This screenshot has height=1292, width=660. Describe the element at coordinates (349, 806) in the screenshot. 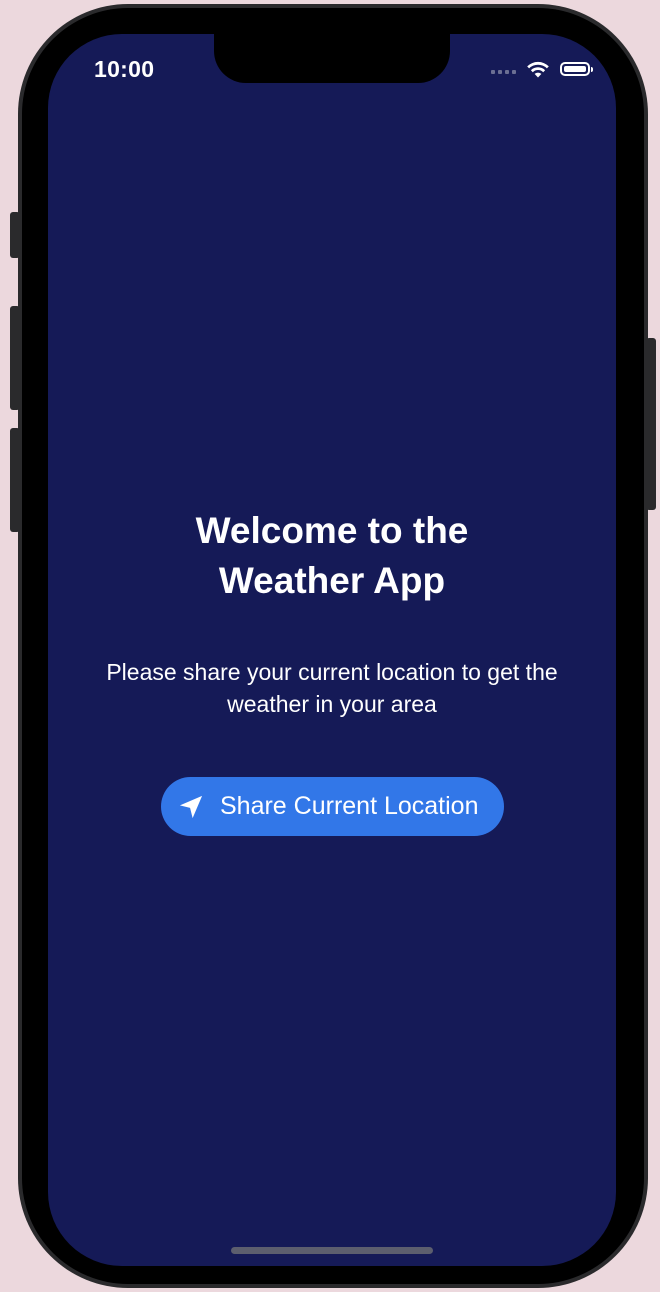

I see `share-location-label: Share Current Location` at that location.